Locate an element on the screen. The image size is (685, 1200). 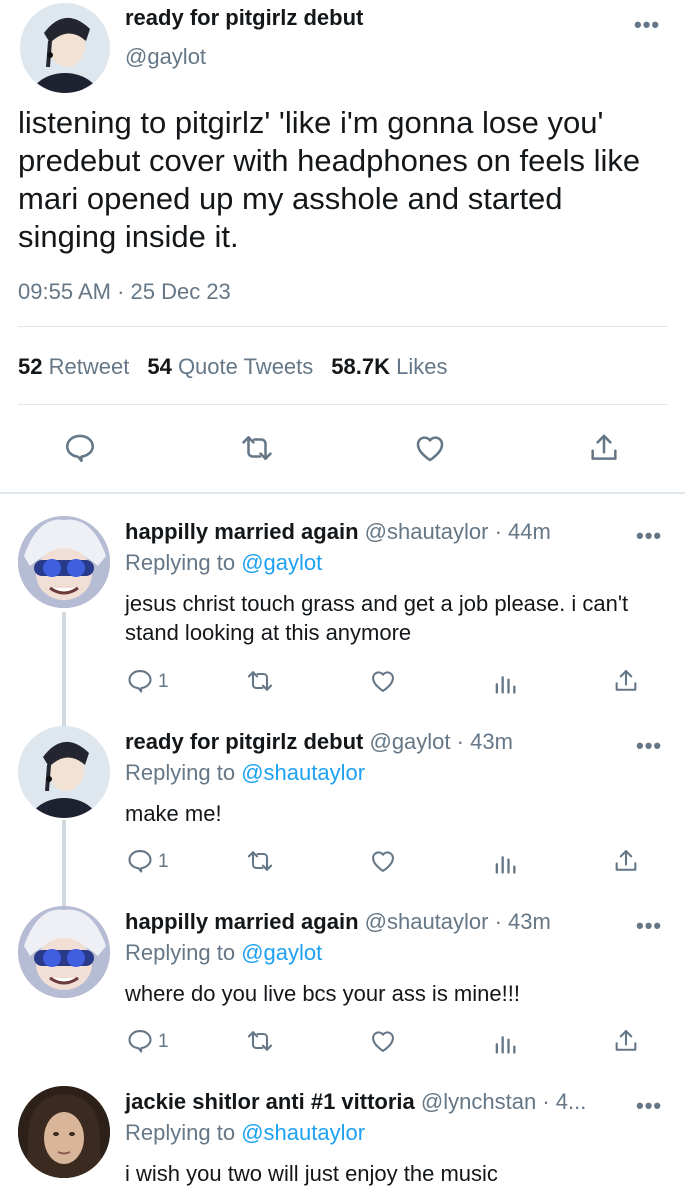
reply-header: happilly married again @shautaylor · 43m is located at coordinates (338, 922).